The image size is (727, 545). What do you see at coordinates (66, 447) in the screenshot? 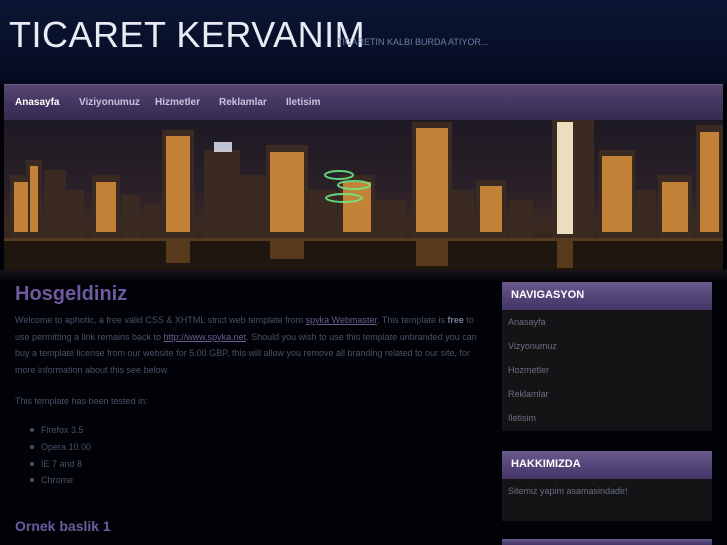
I see `list-item: Opera 10.00` at bounding box center [66, 447].